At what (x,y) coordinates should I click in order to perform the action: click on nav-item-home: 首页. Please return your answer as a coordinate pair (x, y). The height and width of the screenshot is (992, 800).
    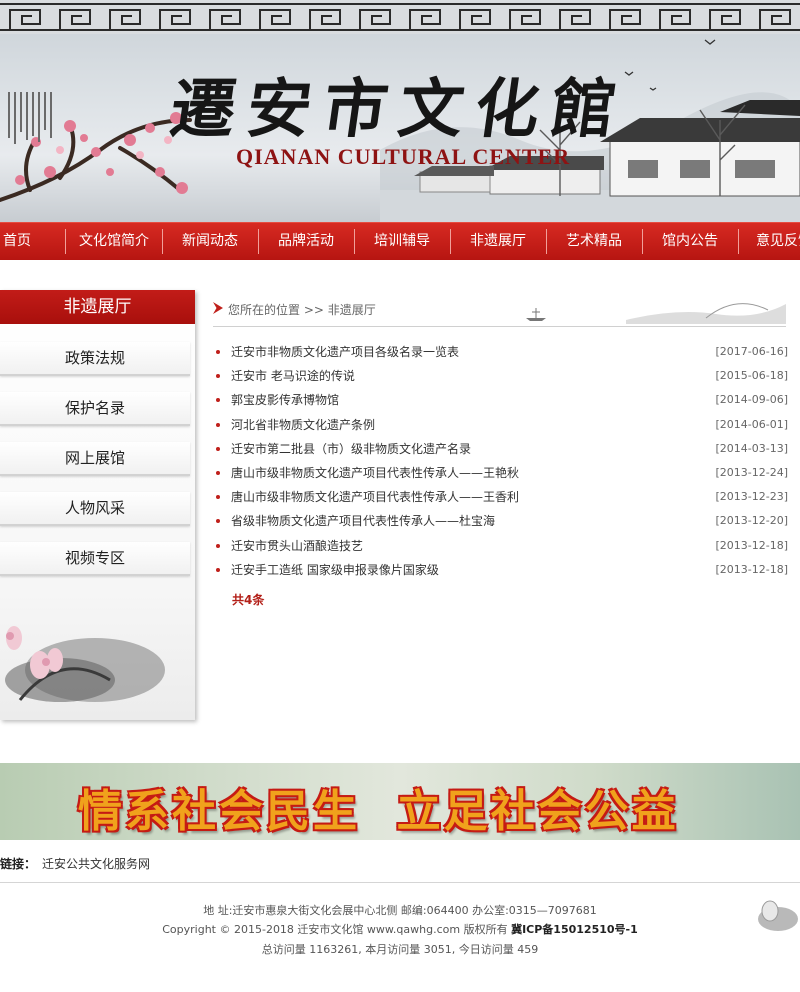
    Looking at the image, I should click on (17, 241).